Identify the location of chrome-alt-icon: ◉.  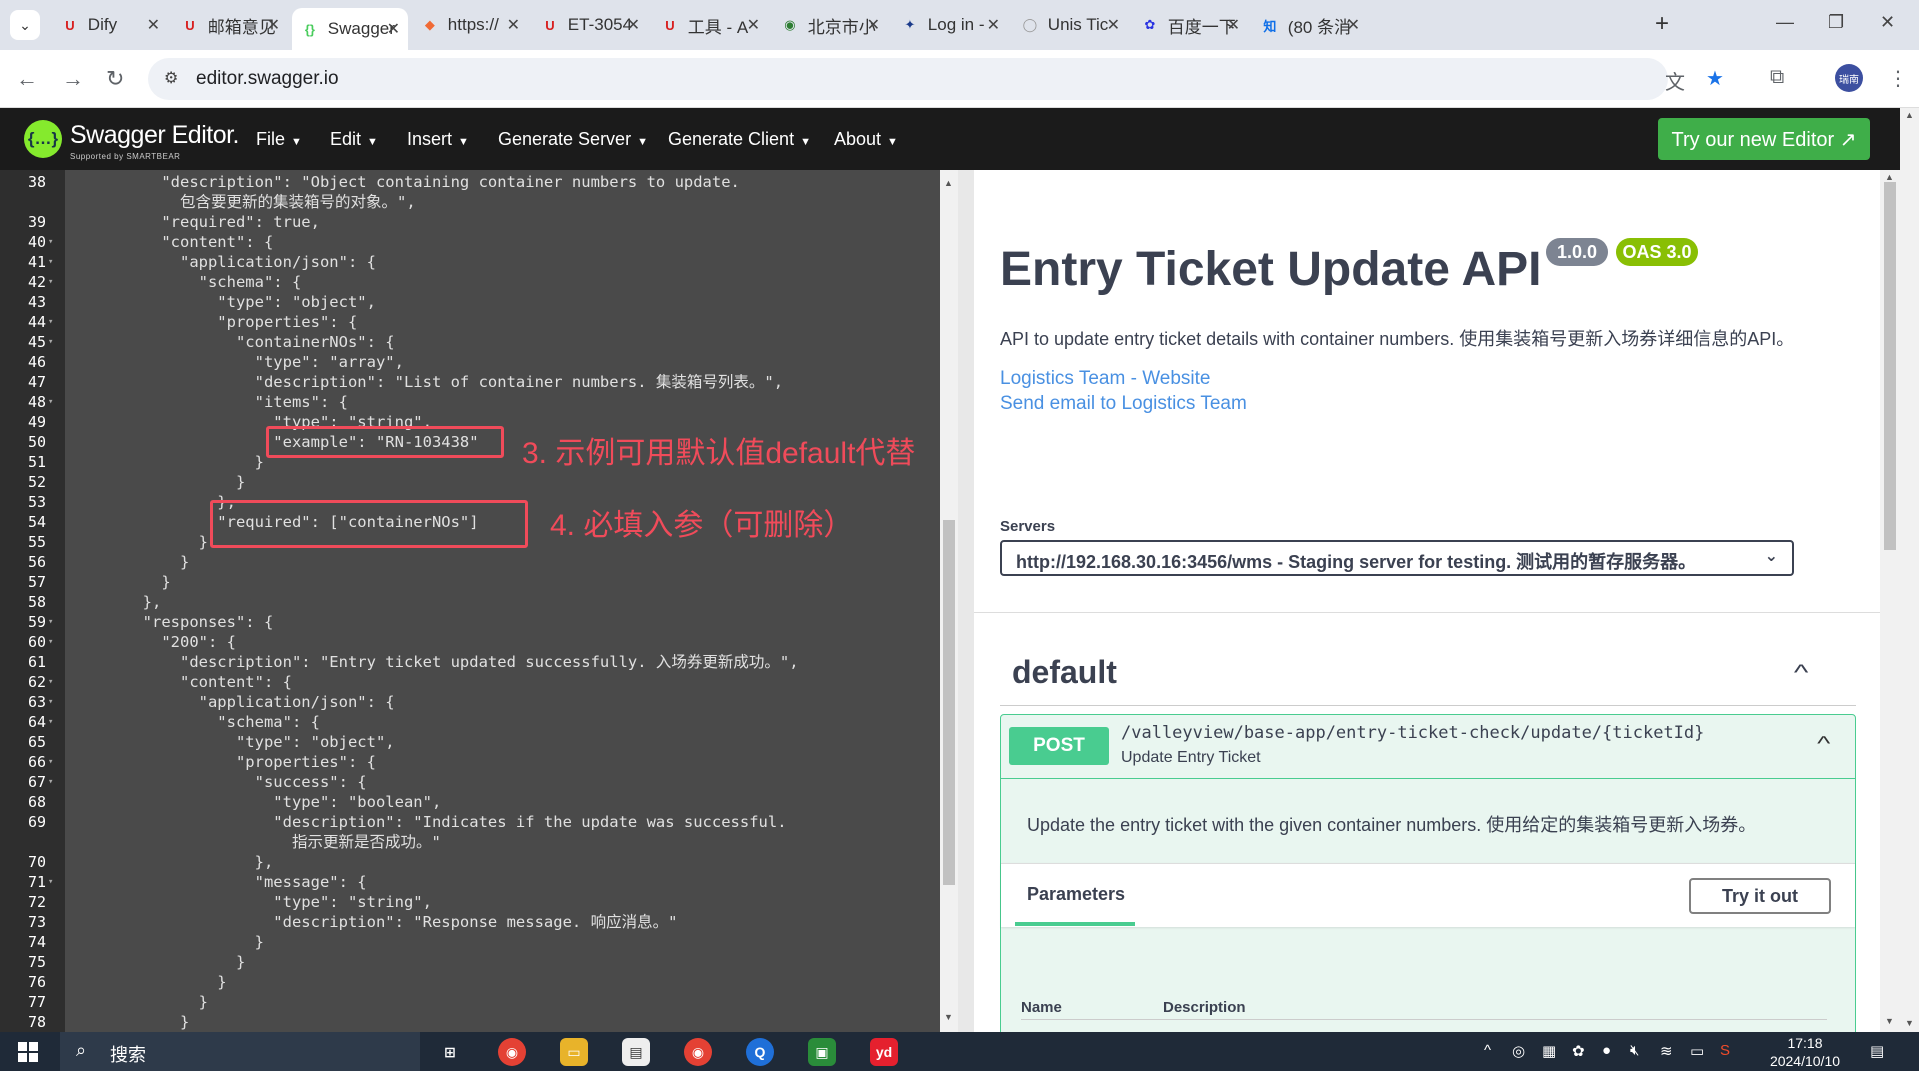
(698, 1052).